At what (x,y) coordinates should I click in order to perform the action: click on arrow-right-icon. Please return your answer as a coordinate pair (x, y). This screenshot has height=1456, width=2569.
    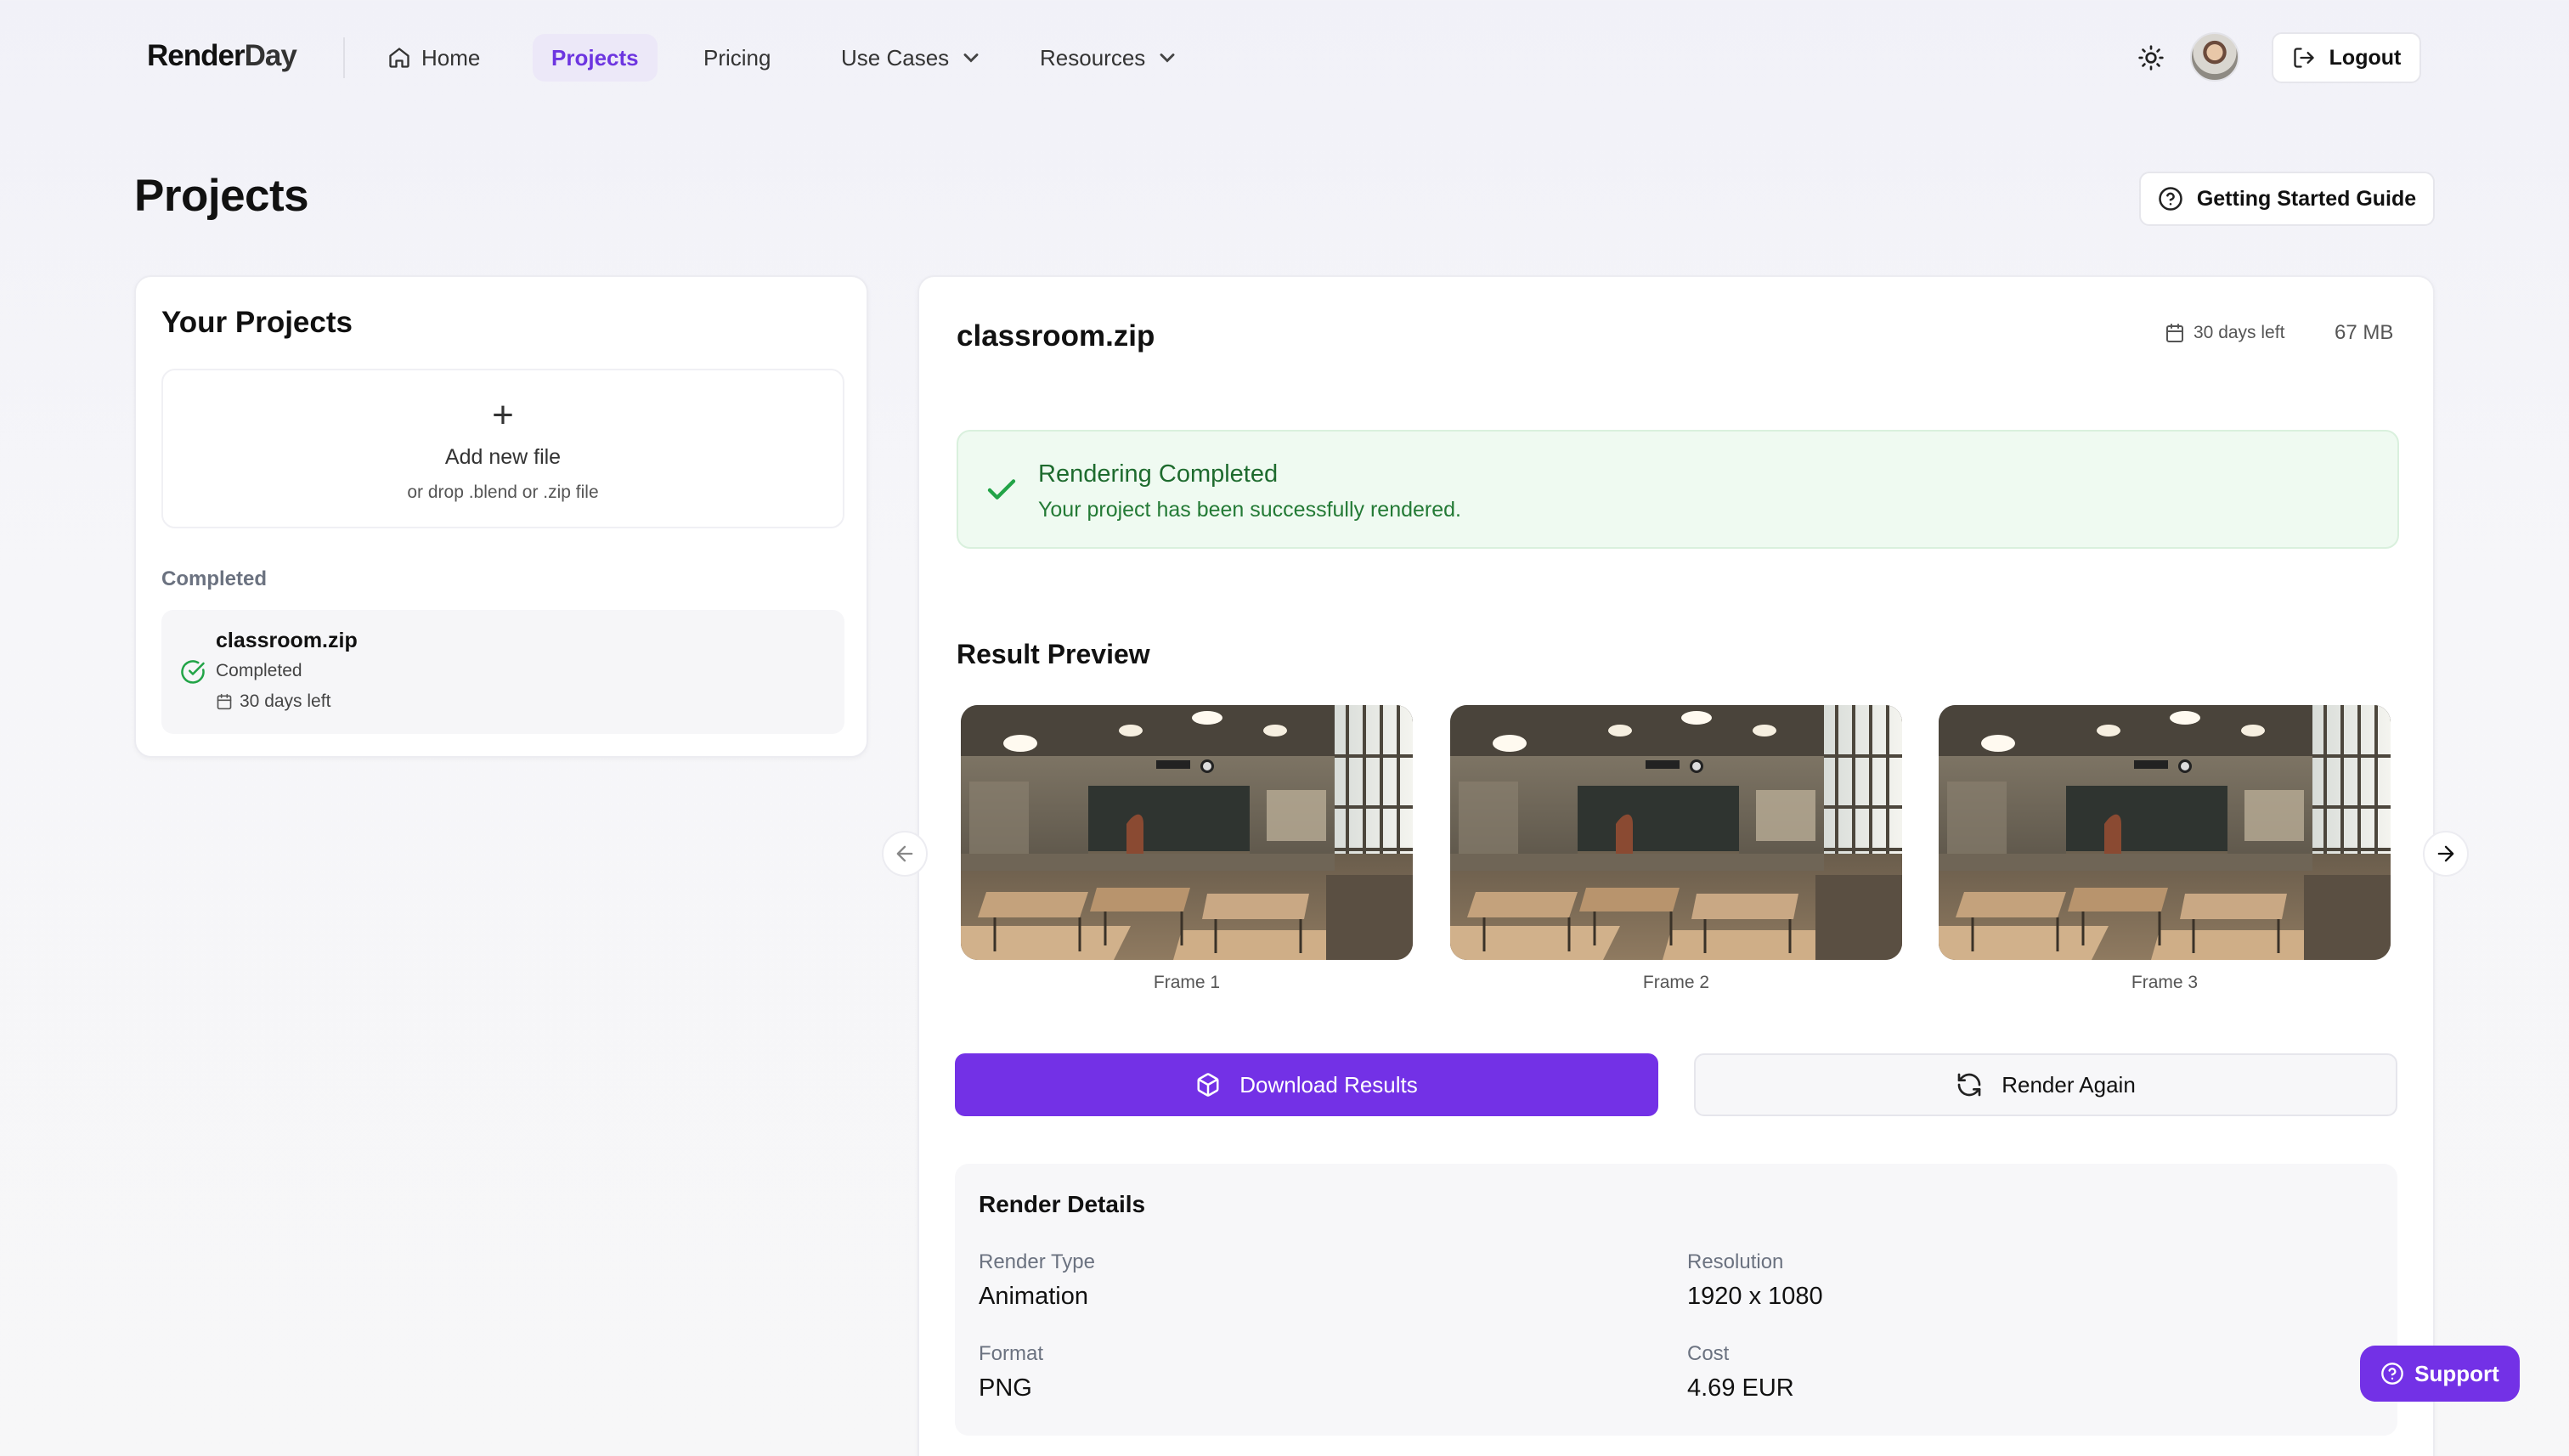
    Looking at the image, I should click on (2446, 854).